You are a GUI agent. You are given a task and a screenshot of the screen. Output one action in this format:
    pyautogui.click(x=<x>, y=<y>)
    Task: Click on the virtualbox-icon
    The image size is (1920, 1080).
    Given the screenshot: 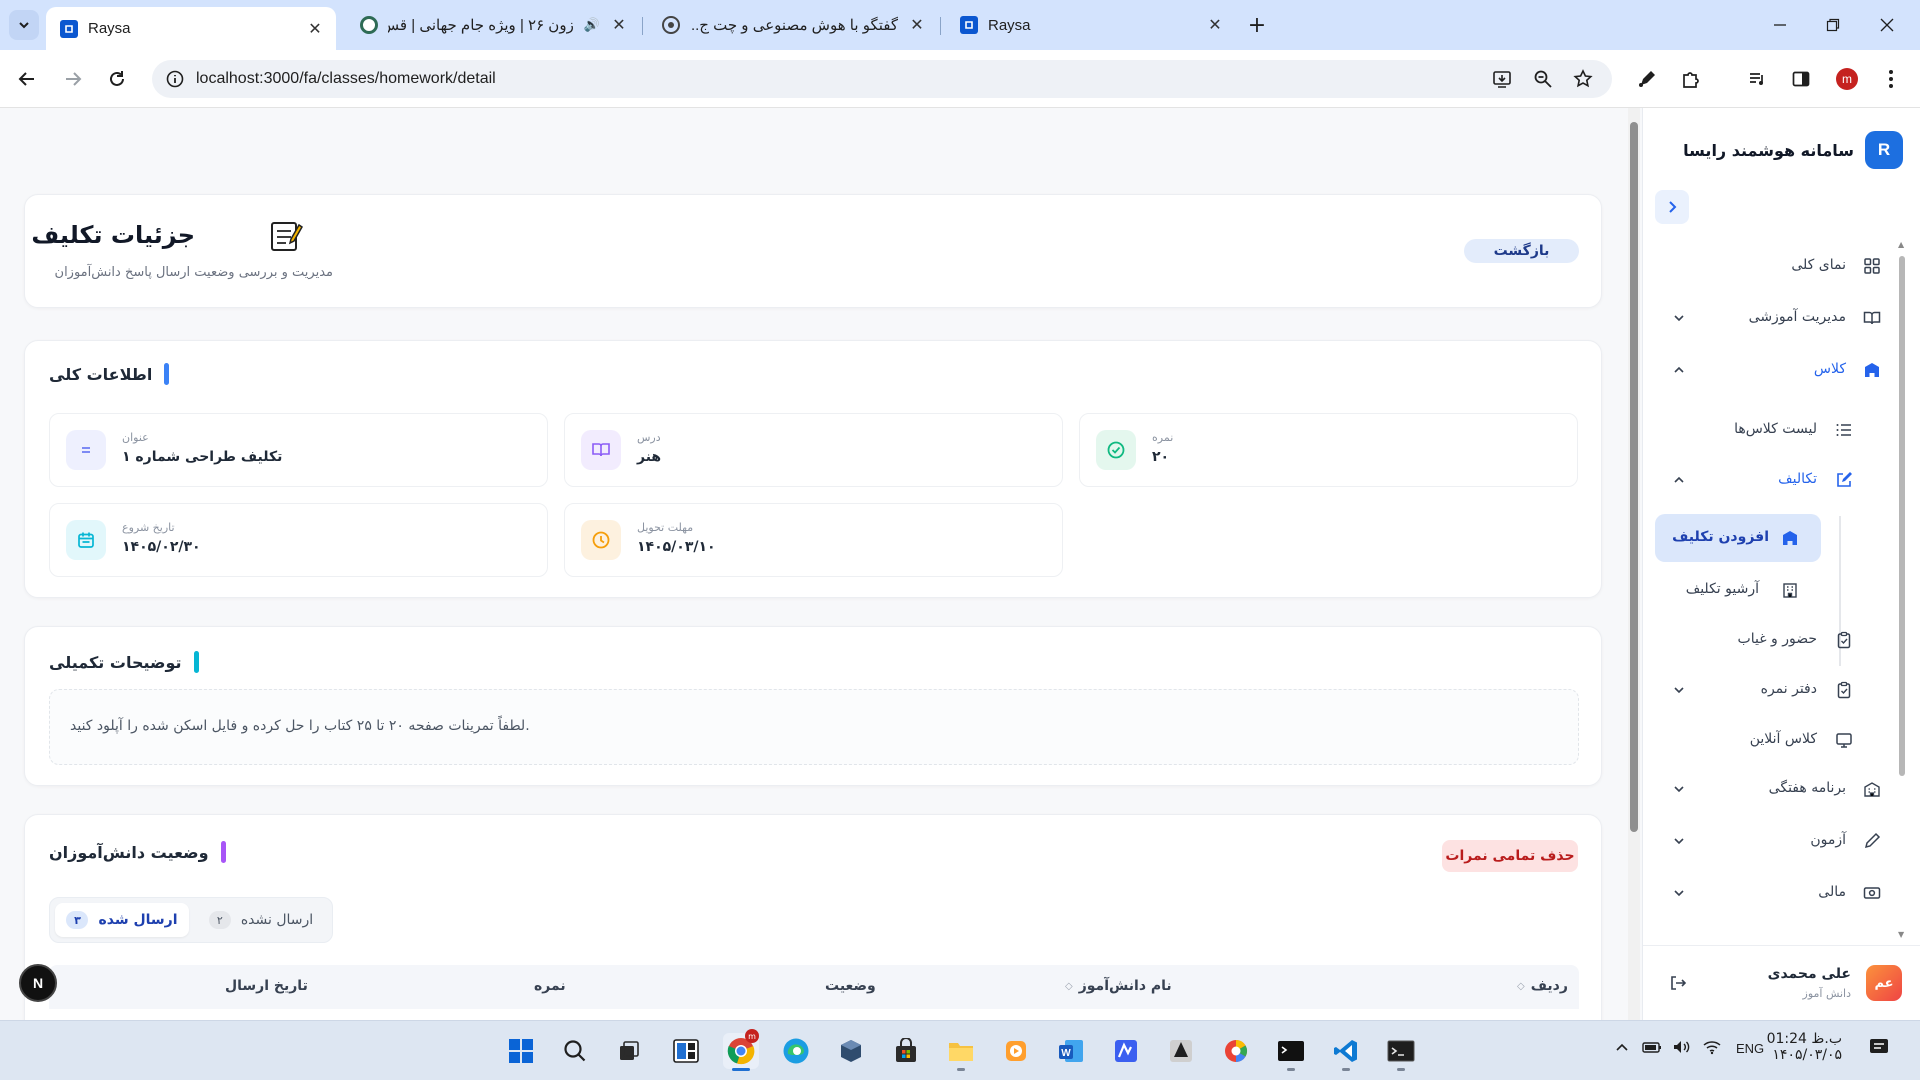 What is the action you would take?
    pyautogui.click(x=851, y=1051)
    